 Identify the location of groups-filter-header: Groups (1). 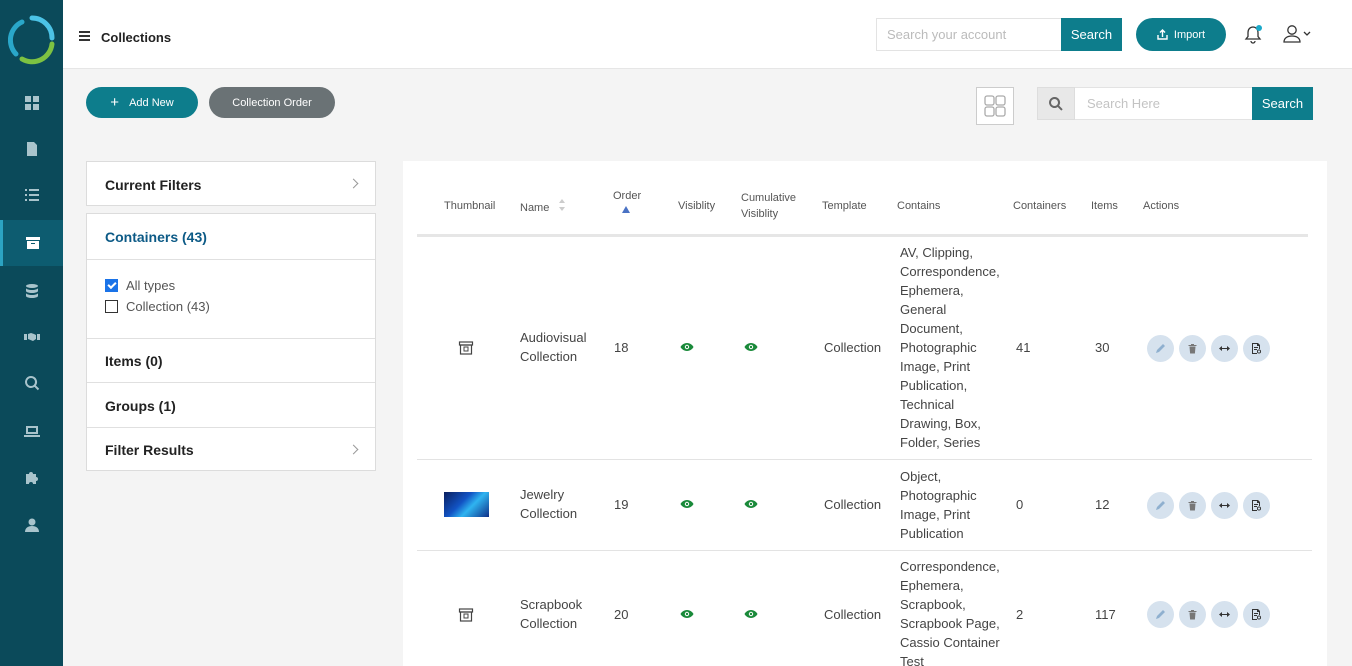
(231, 405).